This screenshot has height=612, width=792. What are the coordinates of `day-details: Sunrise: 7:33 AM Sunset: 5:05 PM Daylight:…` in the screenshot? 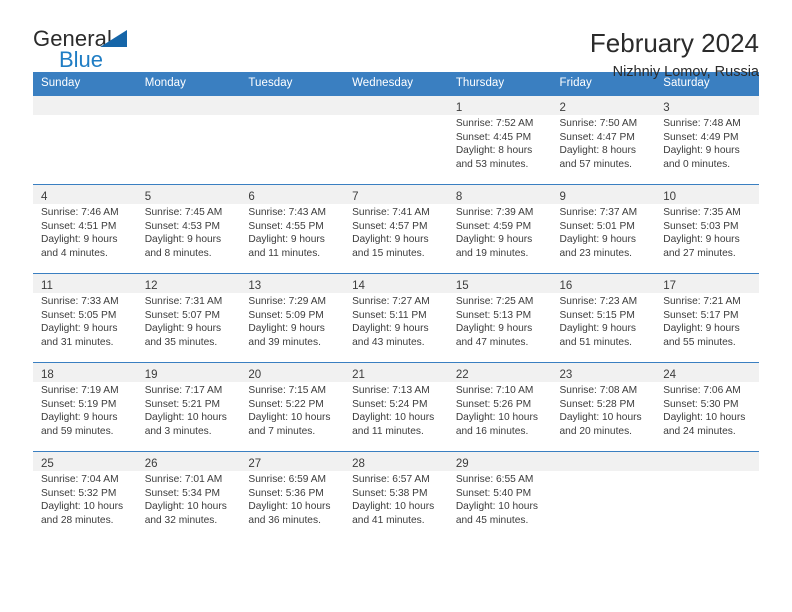 It's located at (85, 321).